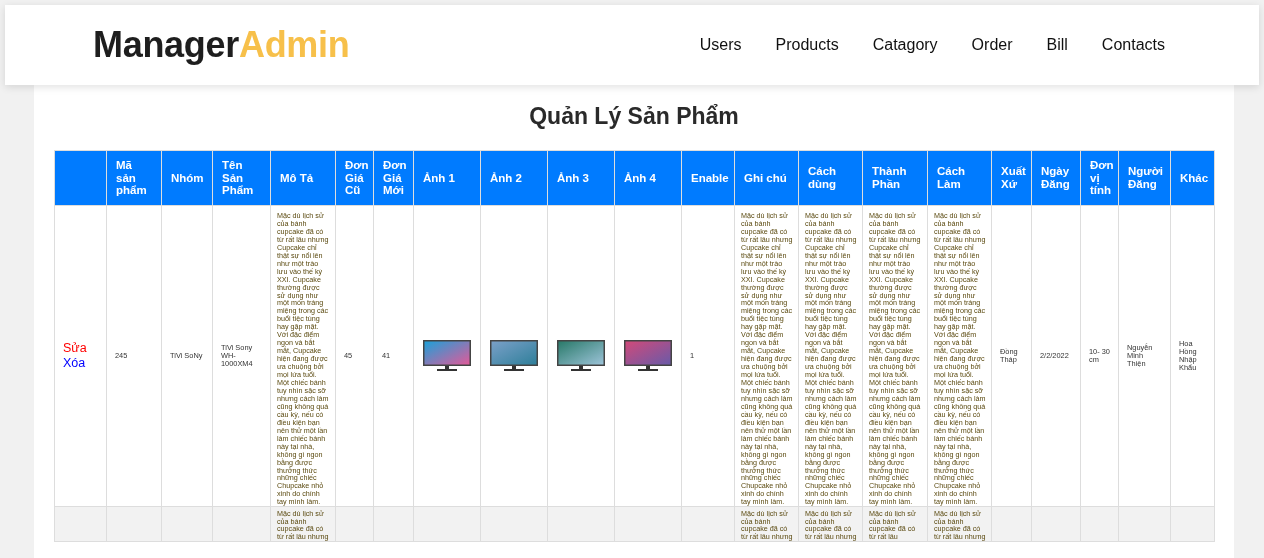  What do you see at coordinates (1056, 178) in the screenshot?
I see `column-header: Ngày Đăng` at bounding box center [1056, 178].